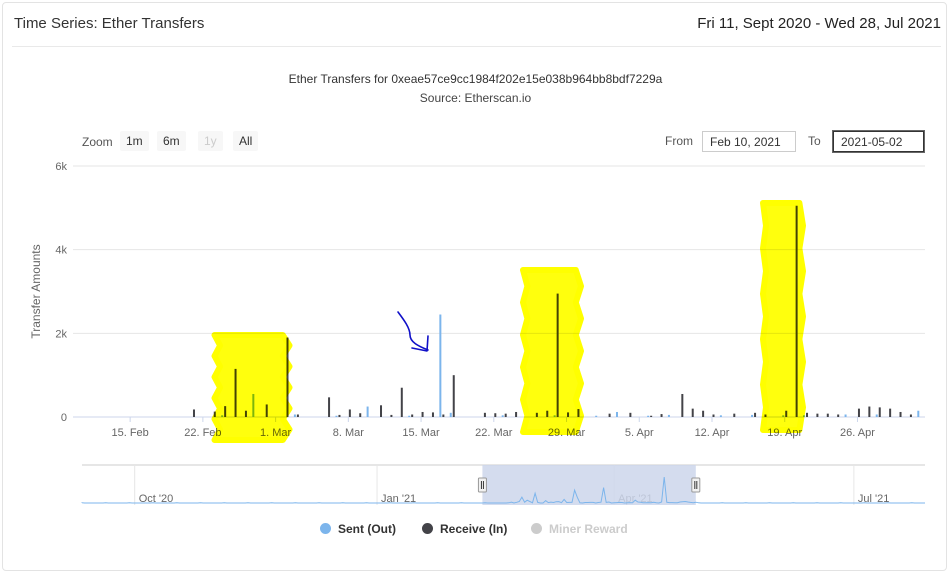 The height and width of the screenshot is (575, 951). What do you see at coordinates (61, 251) in the screenshot?
I see `y-tick-label: 4k` at bounding box center [61, 251].